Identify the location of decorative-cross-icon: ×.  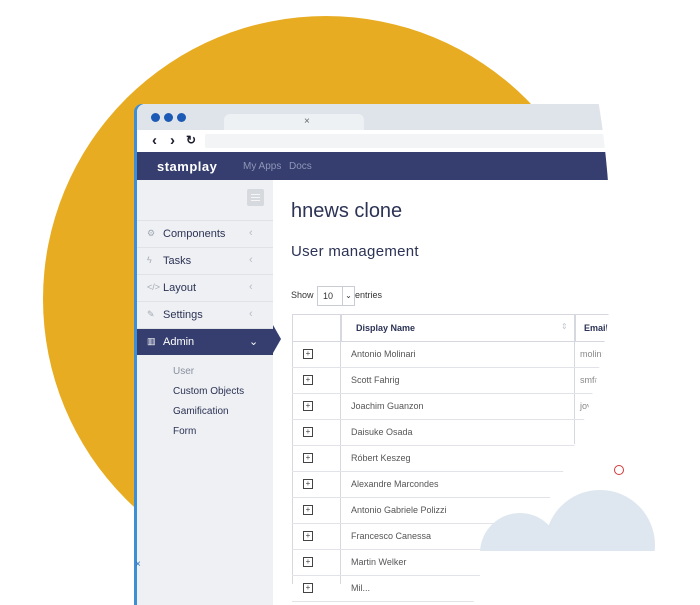
(138, 564).